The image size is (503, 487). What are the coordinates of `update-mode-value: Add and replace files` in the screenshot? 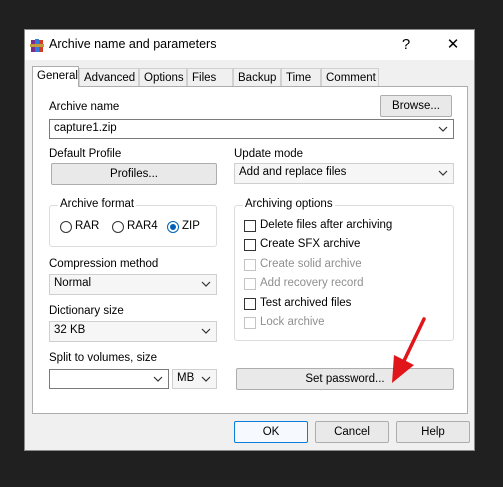 It's located at (293, 172).